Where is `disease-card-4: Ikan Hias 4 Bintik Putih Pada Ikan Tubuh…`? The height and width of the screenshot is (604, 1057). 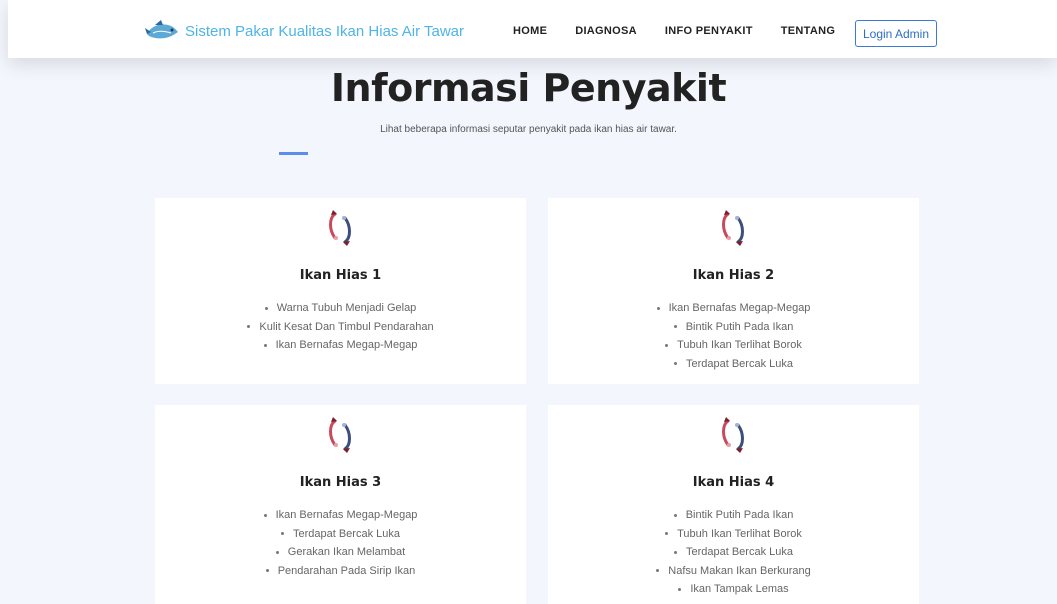
disease-card-4: Ikan Hias 4 Bintik Putih Pada Ikan Tubuh… is located at coordinates (733, 504).